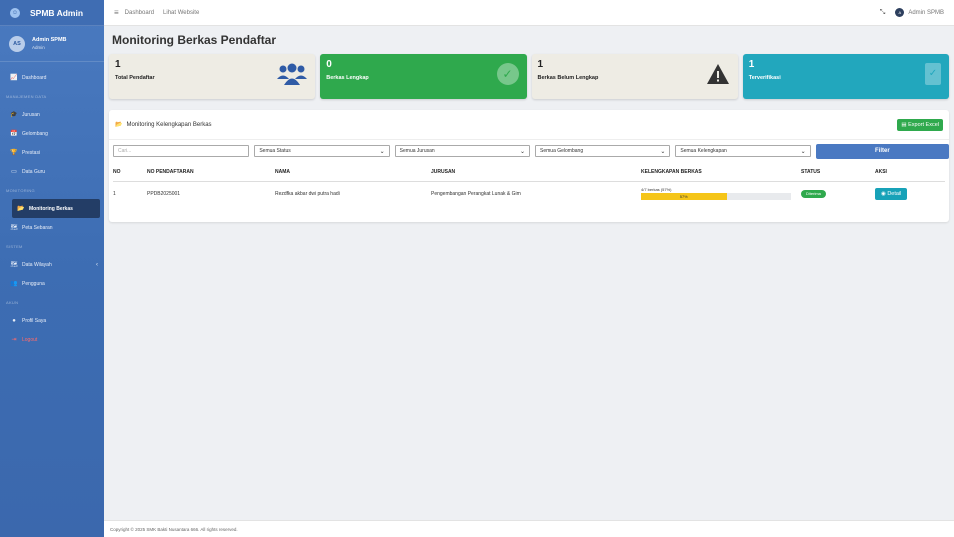 This screenshot has height=537, width=954. What do you see at coordinates (923, 124) in the screenshot?
I see `export-excel-label: Export Excel` at bounding box center [923, 124].